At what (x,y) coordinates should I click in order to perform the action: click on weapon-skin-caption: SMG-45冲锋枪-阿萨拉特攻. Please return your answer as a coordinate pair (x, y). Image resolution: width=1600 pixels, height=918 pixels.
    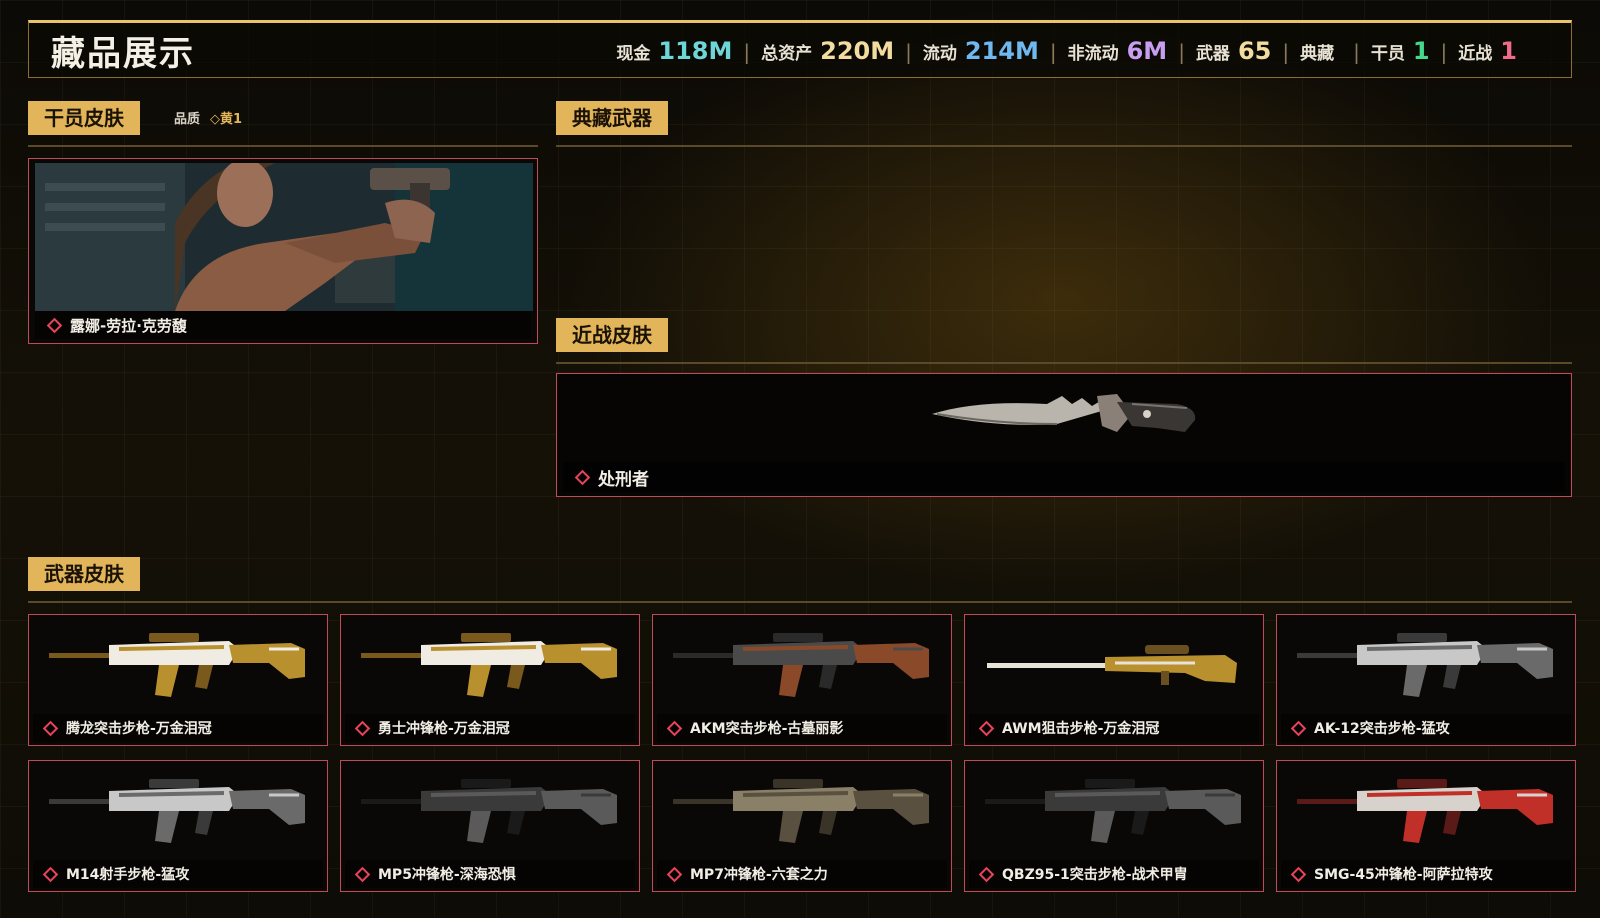
    Looking at the image, I should click on (1426, 874).